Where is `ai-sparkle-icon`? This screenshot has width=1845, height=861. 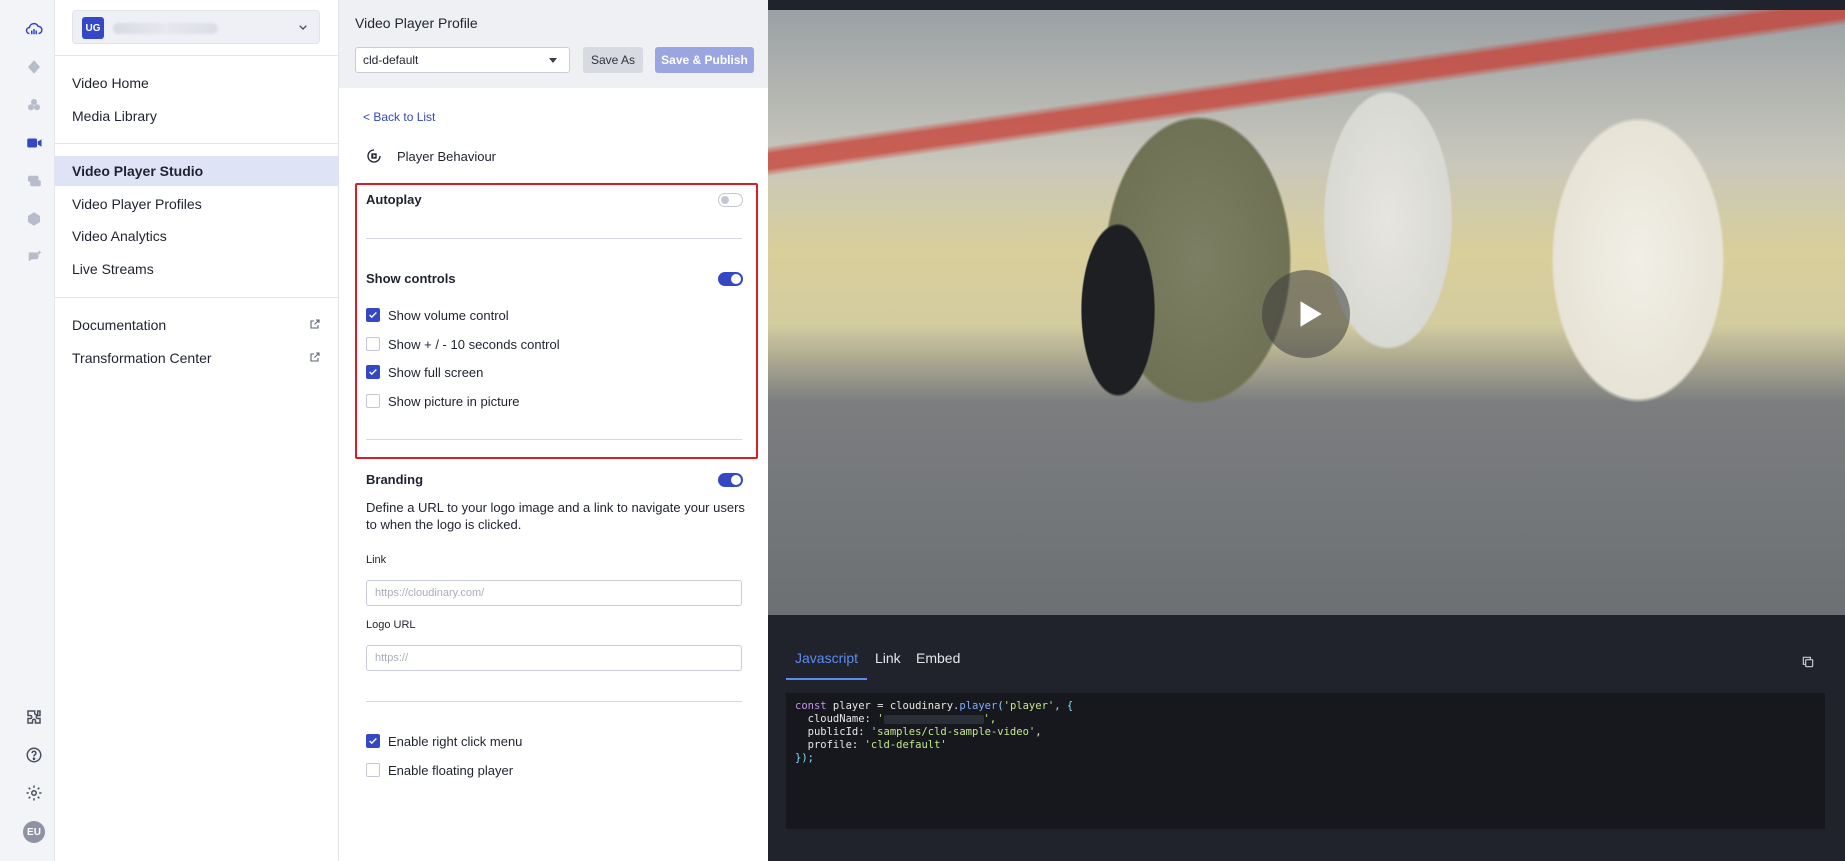 ai-sparkle-icon is located at coordinates (34, 257).